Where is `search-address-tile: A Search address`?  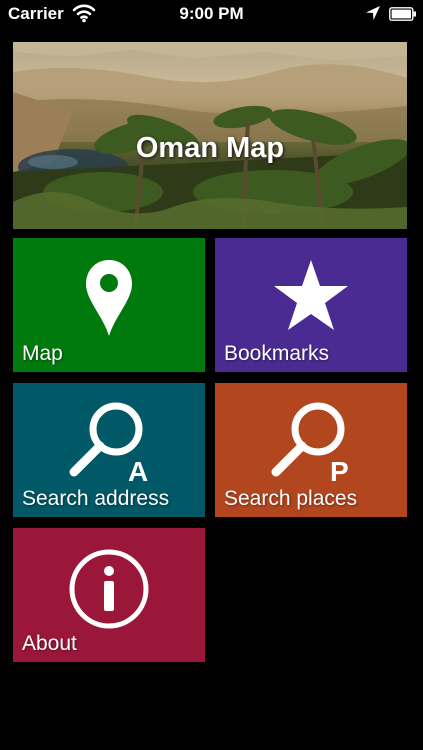 search-address-tile: A Search address is located at coordinates (109, 450).